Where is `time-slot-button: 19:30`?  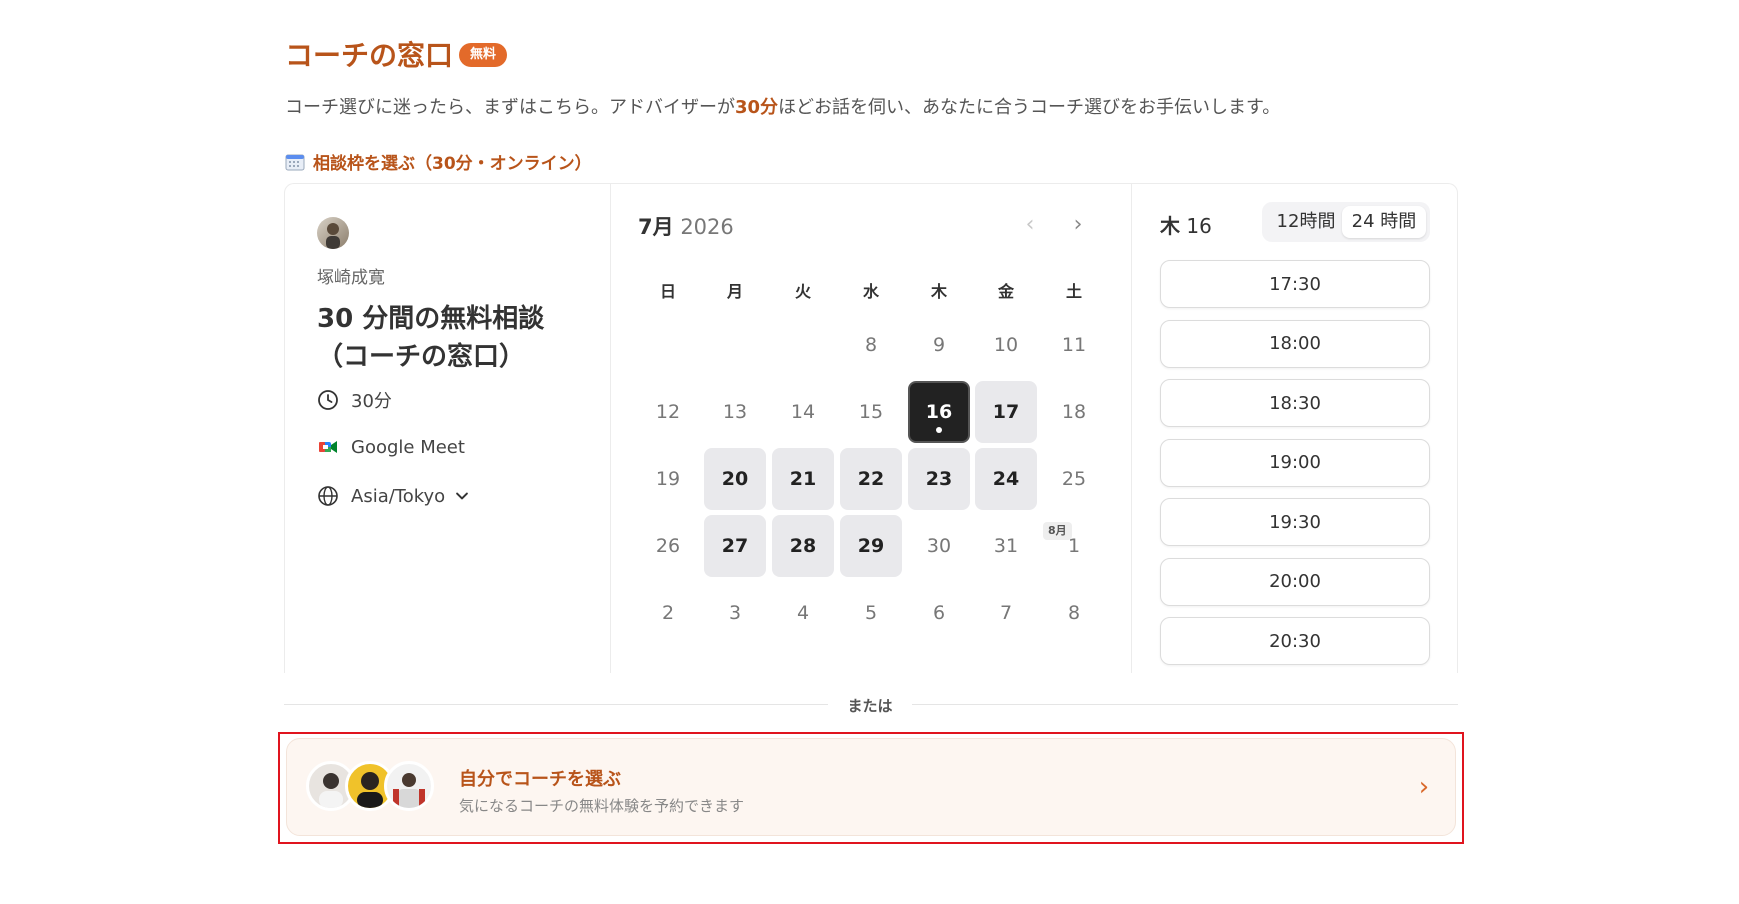 time-slot-button: 19:30 is located at coordinates (1295, 522).